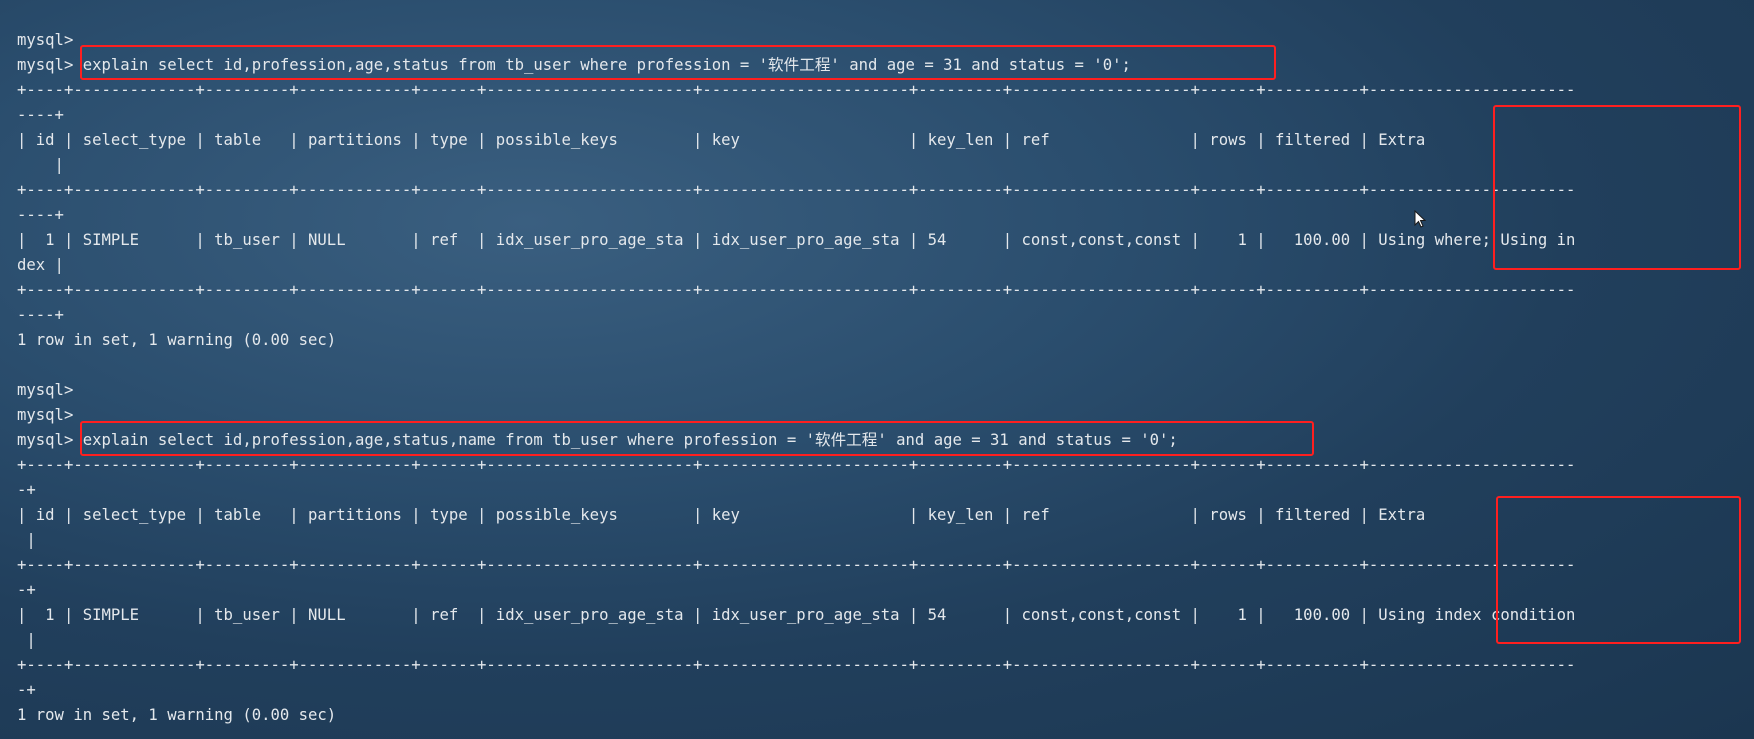 Image resolution: width=1754 pixels, height=739 pixels. Describe the element at coordinates (26, 640) in the screenshot. I see `table-data-wrap: |` at that location.